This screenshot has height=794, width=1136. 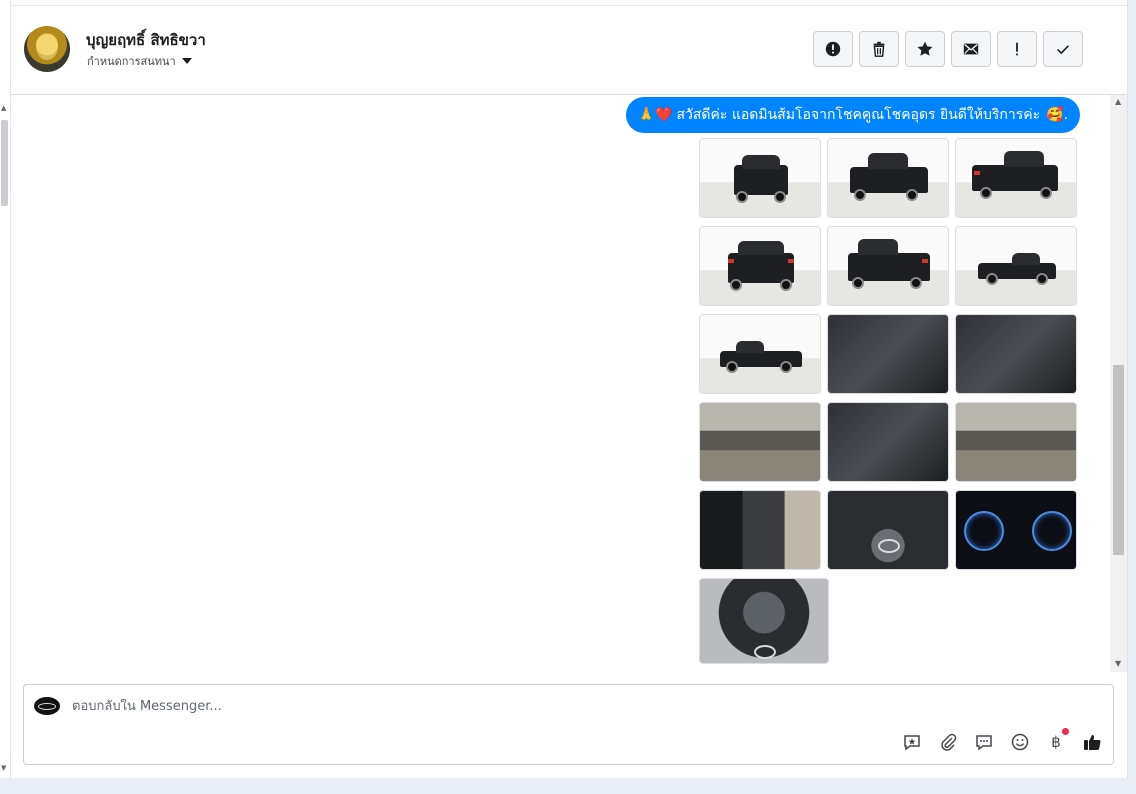 What do you see at coordinates (1016, 530) in the screenshot?
I see `photo-instrument-cluster` at bounding box center [1016, 530].